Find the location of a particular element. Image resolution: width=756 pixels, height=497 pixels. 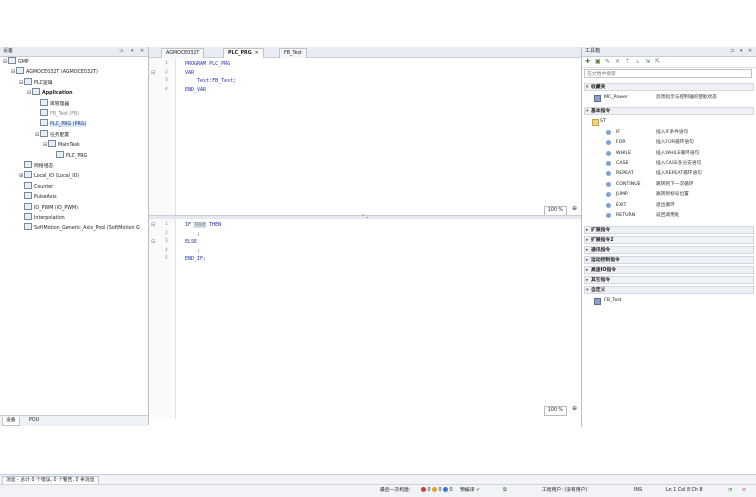

toolbox-section: ▾ 基本指令 is located at coordinates (669, 111).